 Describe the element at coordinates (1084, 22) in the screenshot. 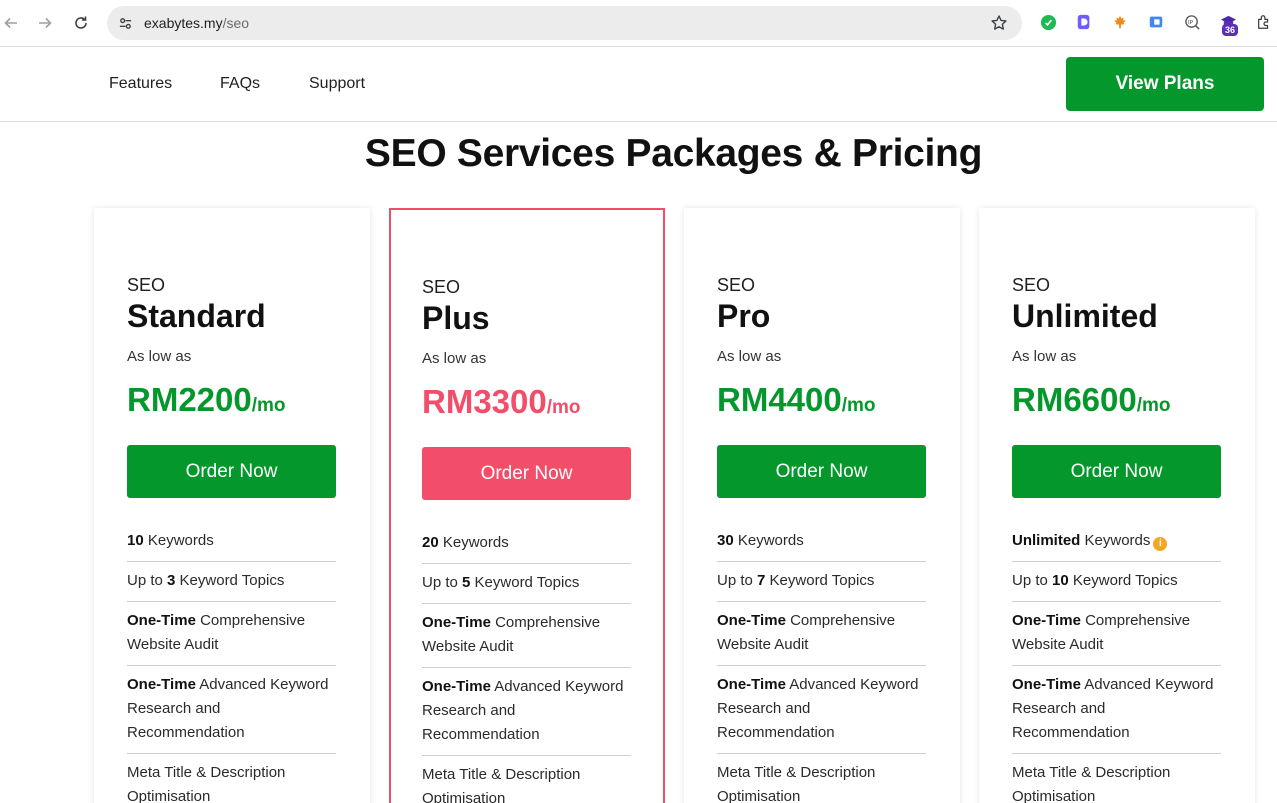

I see `d-extension-icon` at that location.